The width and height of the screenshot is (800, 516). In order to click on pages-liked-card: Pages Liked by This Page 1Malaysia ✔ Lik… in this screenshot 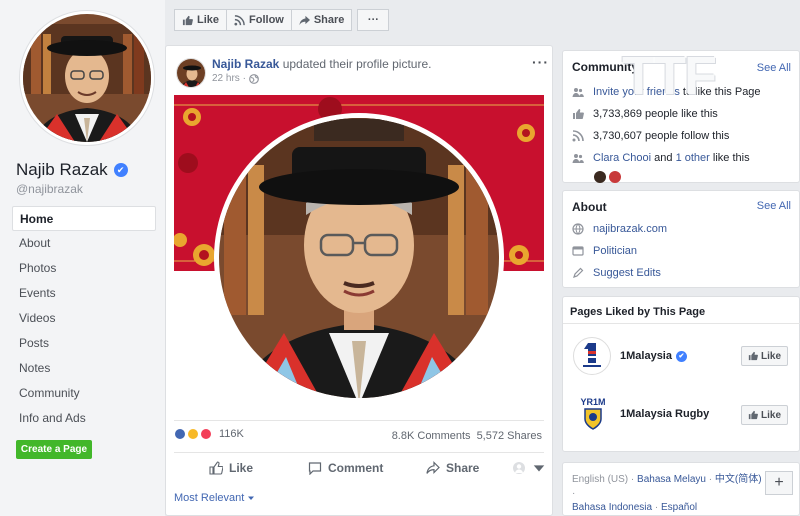, I will do `click(681, 374)`.